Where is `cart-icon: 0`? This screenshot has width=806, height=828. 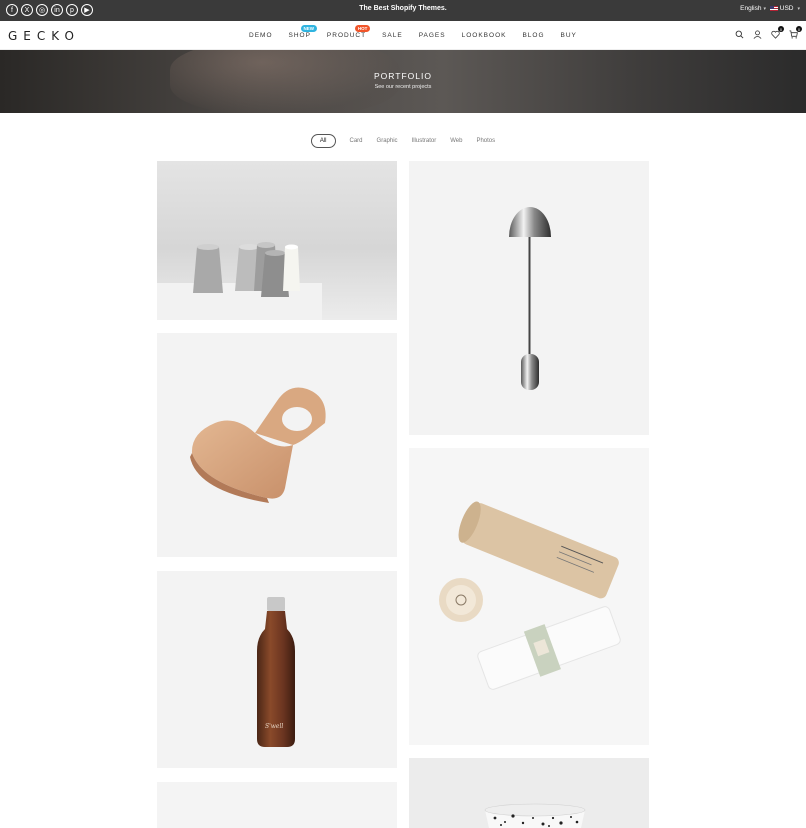
cart-icon: 0 is located at coordinates (795, 32).